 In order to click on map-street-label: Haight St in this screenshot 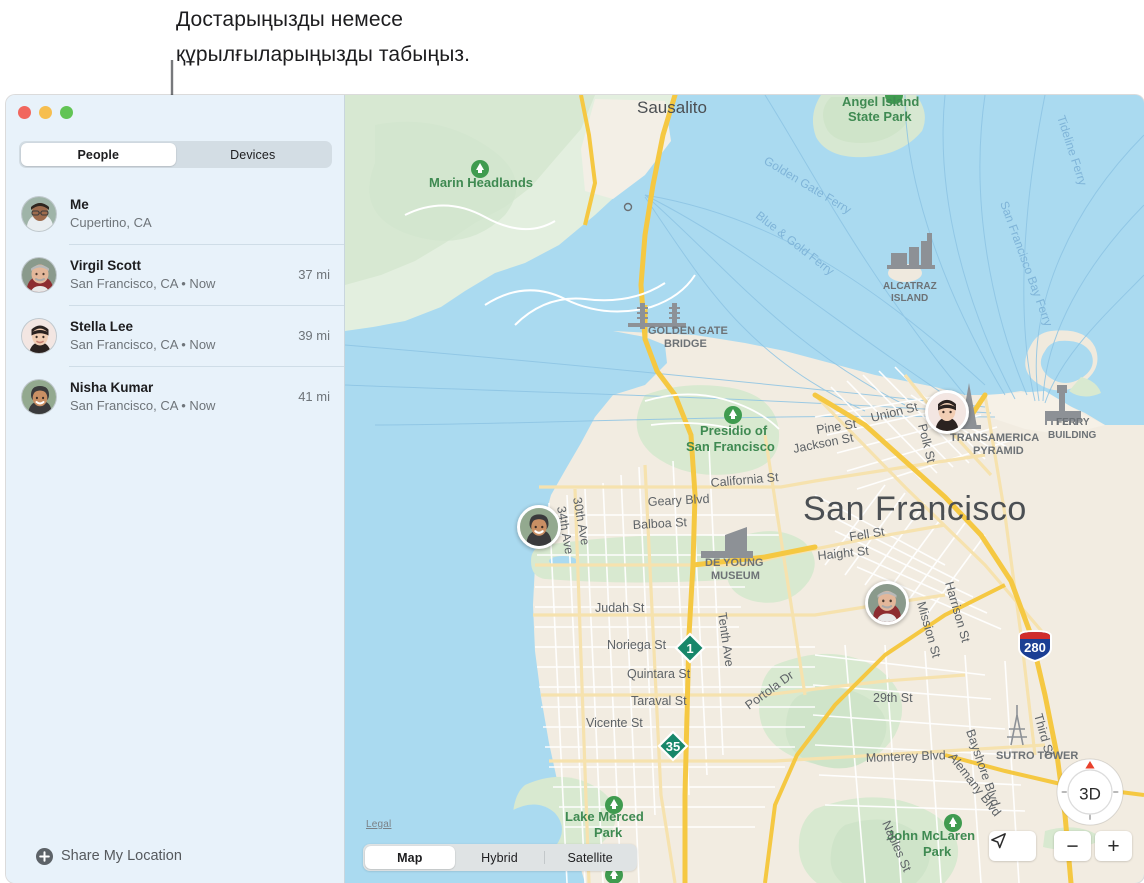, I will do `click(843, 553)`.